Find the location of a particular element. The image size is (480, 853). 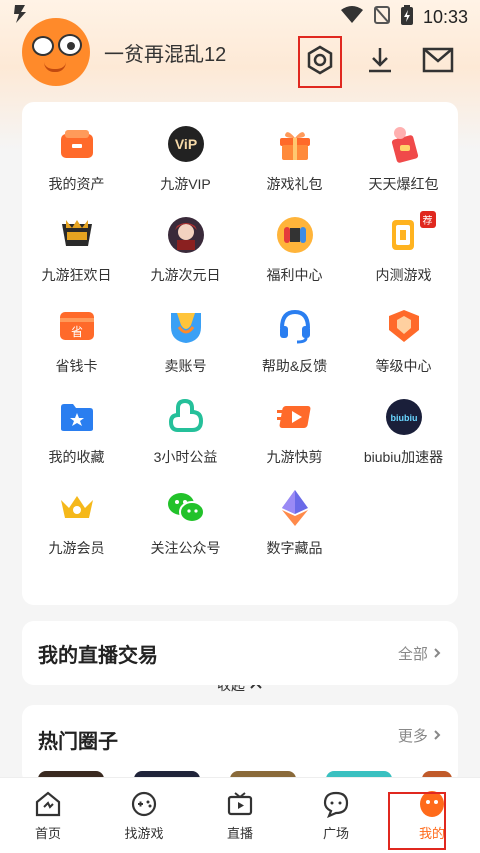

grid-item-label: 福利中心 is located at coordinates (294, 275).